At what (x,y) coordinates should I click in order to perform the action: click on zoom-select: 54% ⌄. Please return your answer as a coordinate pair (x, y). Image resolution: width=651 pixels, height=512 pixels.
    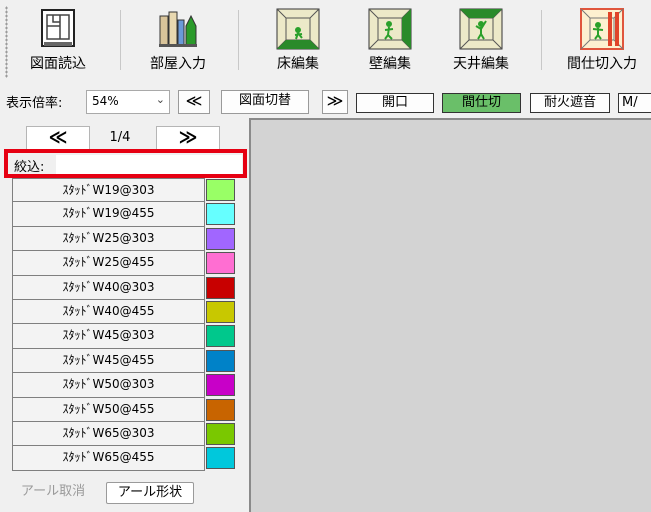
    Looking at the image, I should click on (128, 102).